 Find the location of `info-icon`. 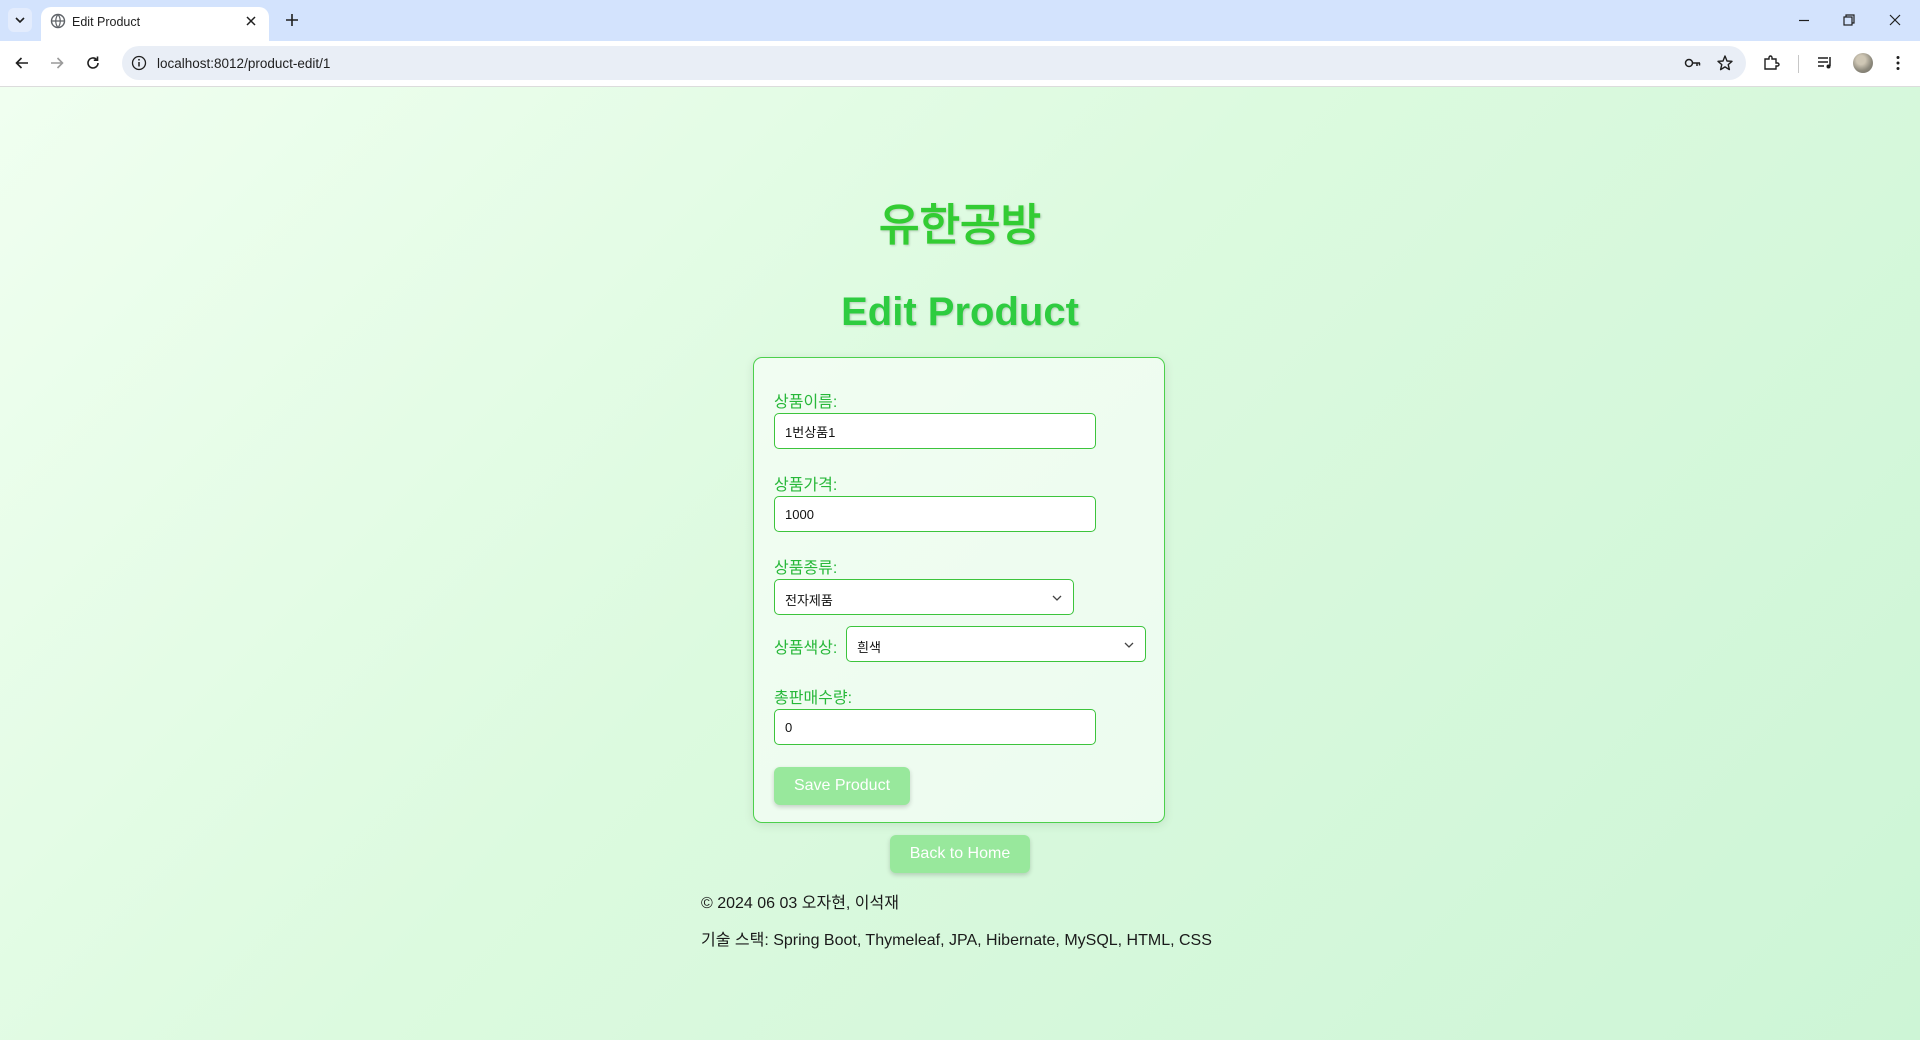

info-icon is located at coordinates (139, 63).